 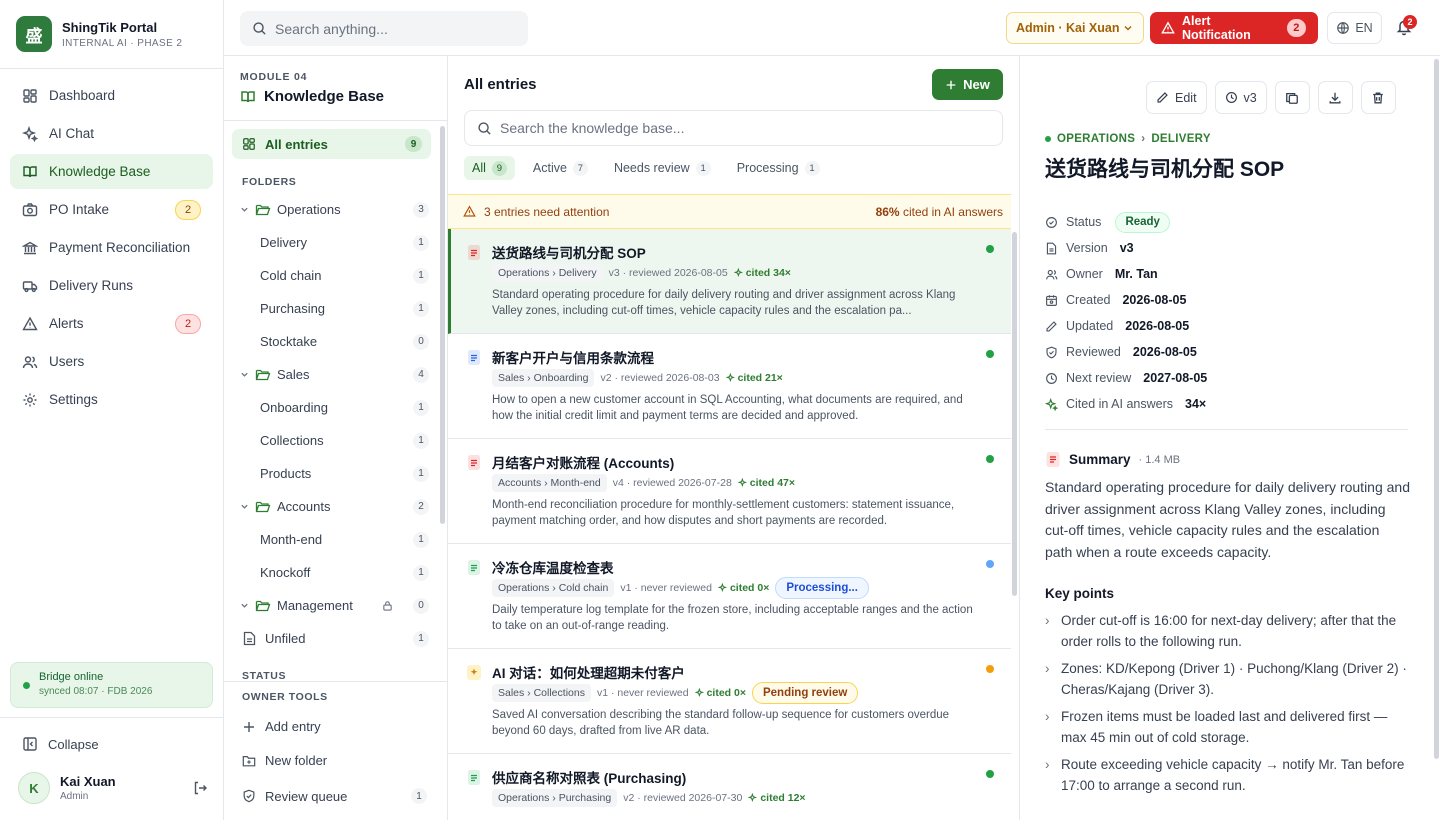 I want to click on nav-item-po-intake: PO Intake 2, so click(x=111, y=209).